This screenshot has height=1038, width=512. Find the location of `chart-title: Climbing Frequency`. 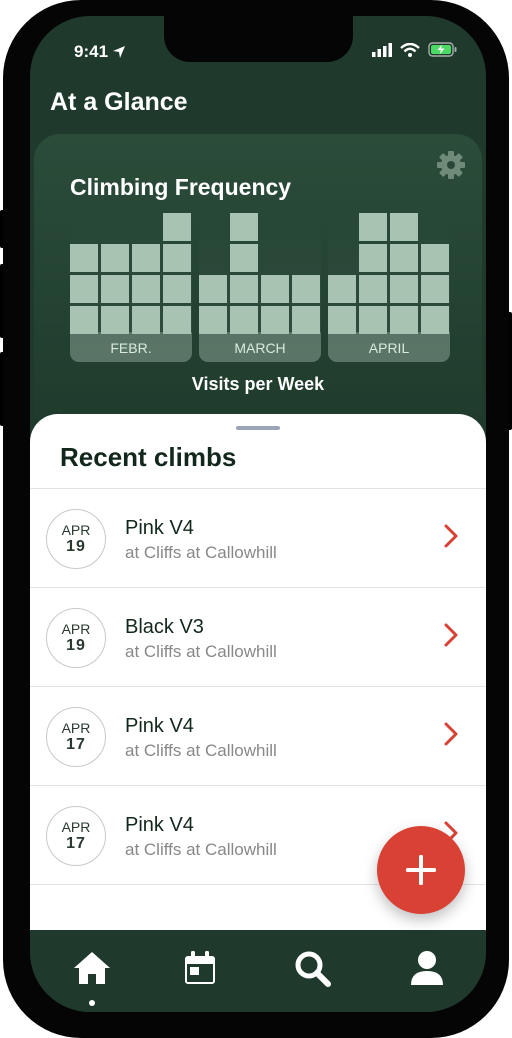

chart-title: Climbing Frequency is located at coordinates (181, 187).